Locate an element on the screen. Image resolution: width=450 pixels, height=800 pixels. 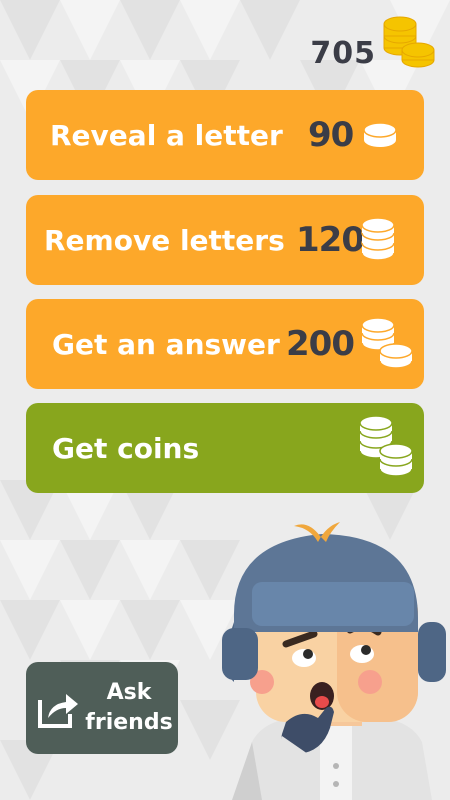
remove-letters-price: 120 is located at coordinates (330, 240).